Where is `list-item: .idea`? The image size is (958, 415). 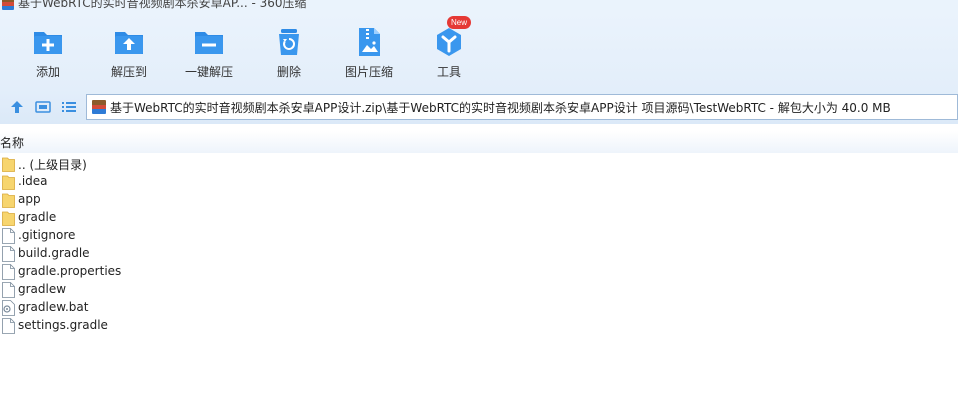
list-item: .idea is located at coordinates (479, 182).